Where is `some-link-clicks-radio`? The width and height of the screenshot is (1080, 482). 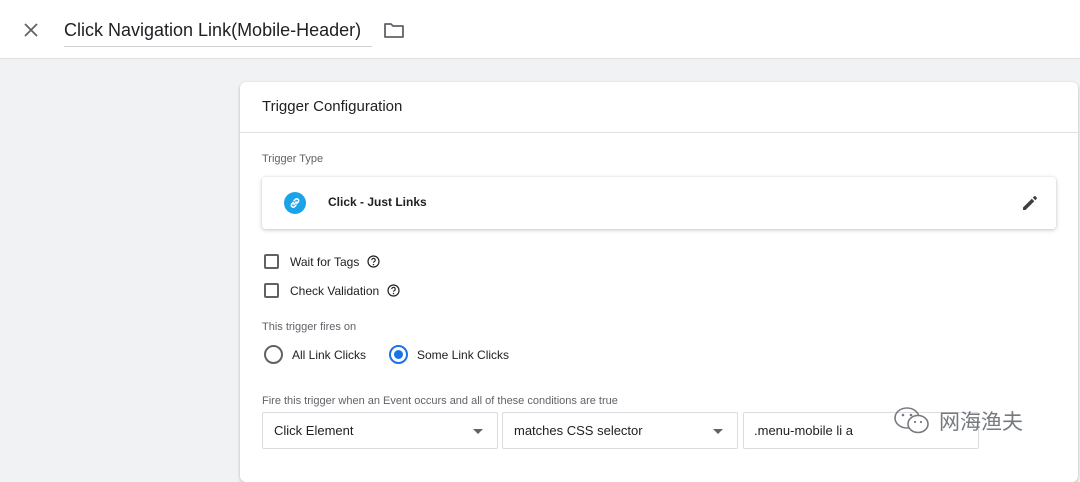 some-link-clicks-radio is located at coordinates (398, 354).